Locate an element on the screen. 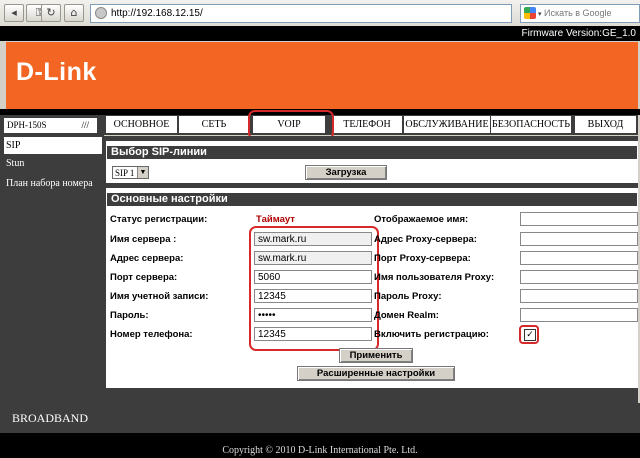 This screenshot has height=458, width=640. server-port-label: Порт сервера: is located at coordinates (144, 277).